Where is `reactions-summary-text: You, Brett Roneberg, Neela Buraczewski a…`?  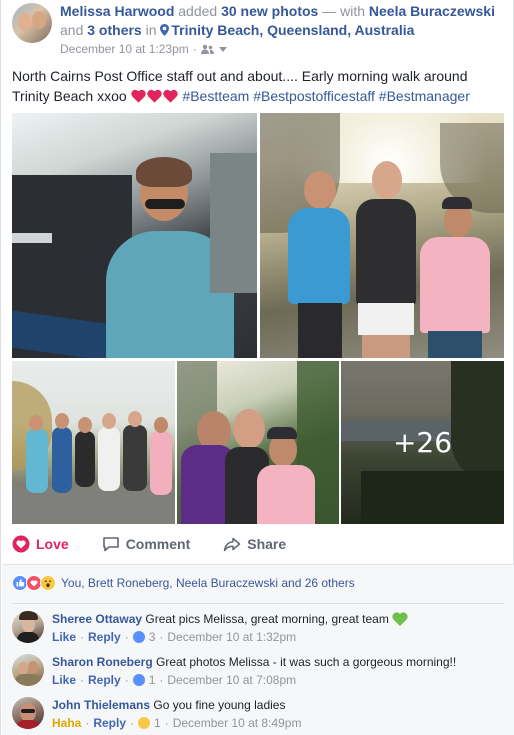 reactions-summary-text: You, Brett Roneberg, Neela Buraczewski a… is located at coordinates (208, 583).